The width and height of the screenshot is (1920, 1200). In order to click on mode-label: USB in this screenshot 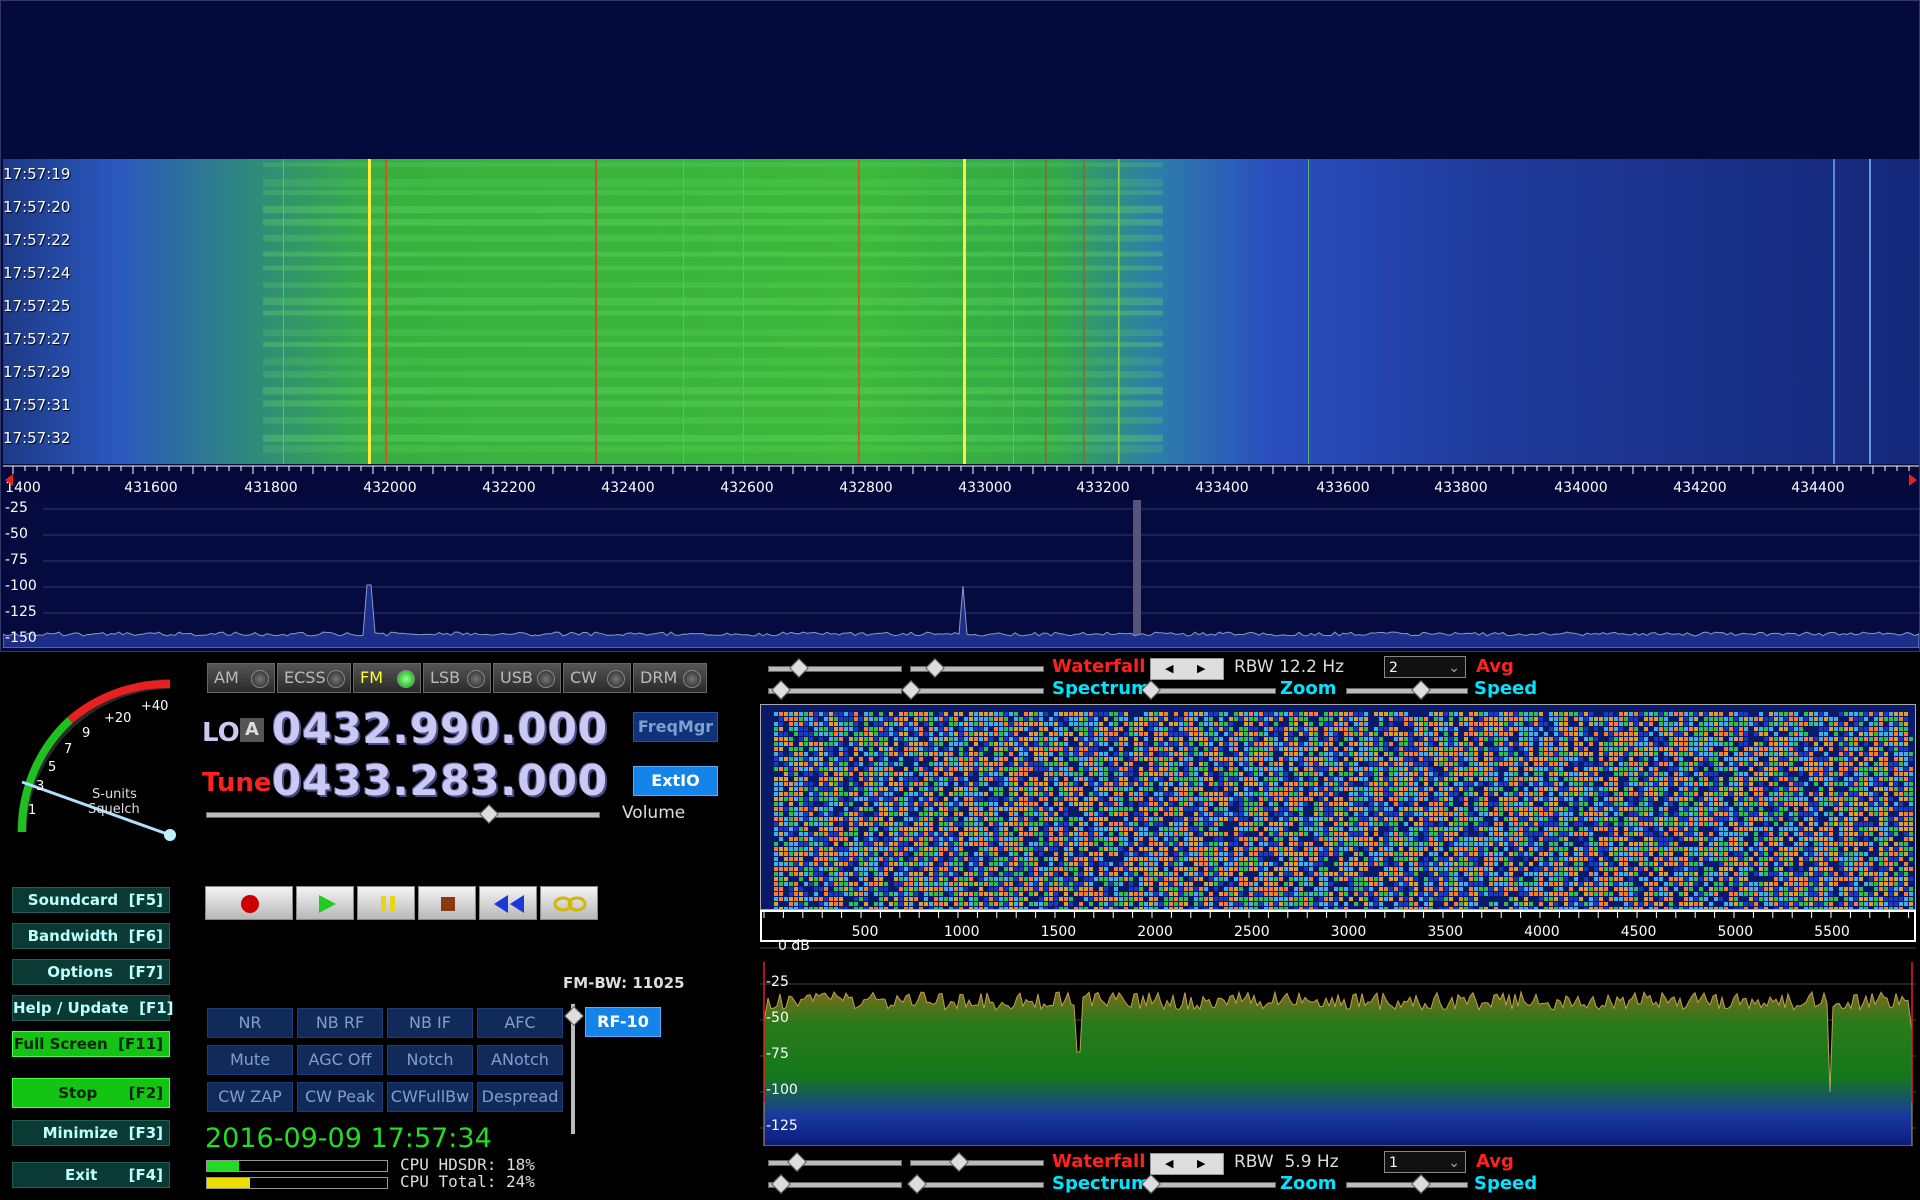, I will do `click(516, 677)`.